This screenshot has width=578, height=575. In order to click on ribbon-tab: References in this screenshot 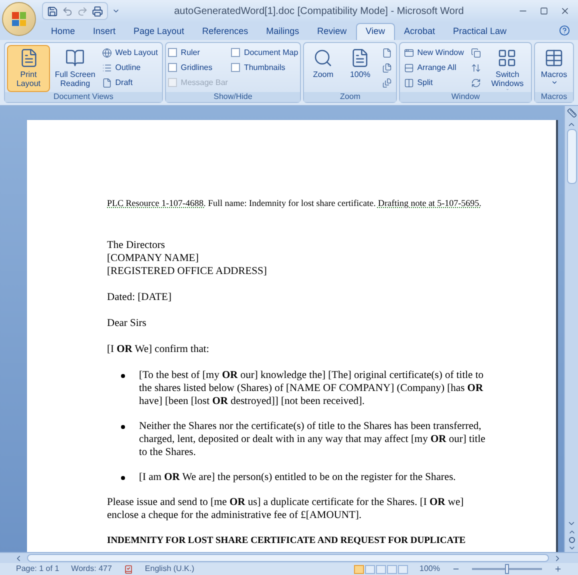, I will do `click(225, 31)`.